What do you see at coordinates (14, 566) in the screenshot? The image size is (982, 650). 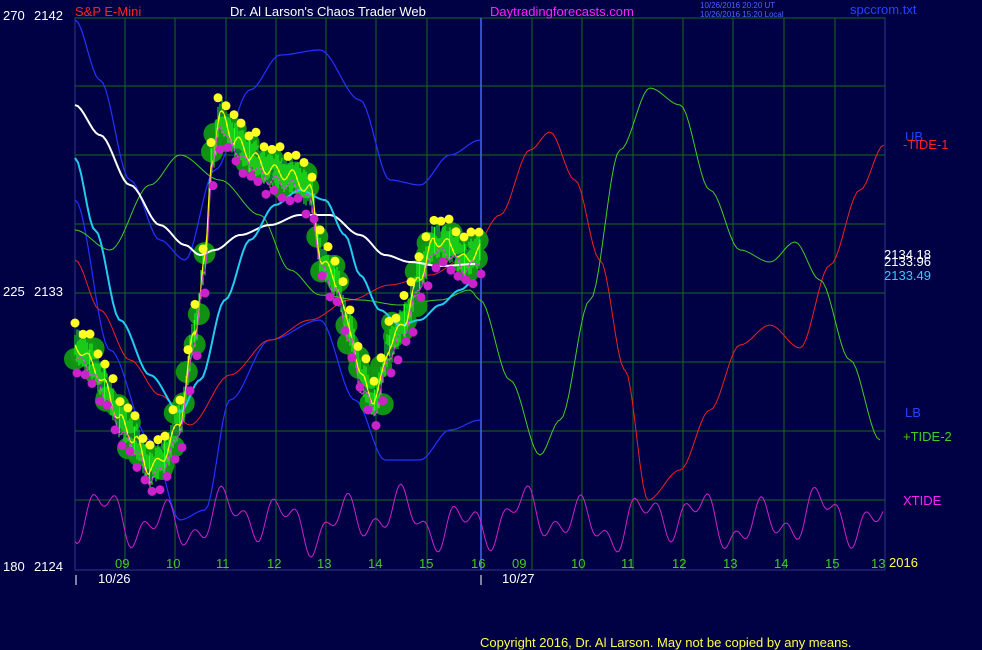 I see `axis-bottom-osc: 180` at bounding box center [14, 566].